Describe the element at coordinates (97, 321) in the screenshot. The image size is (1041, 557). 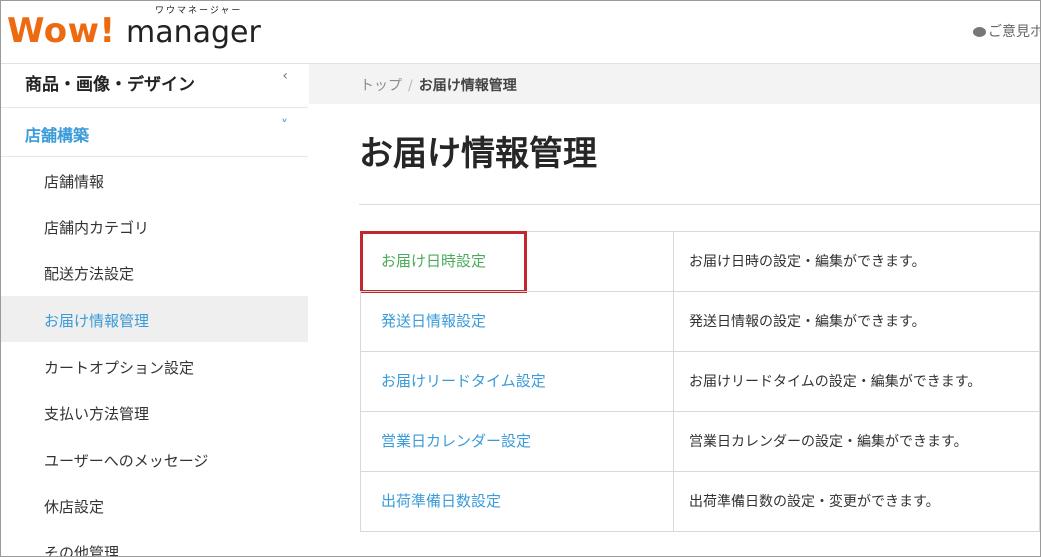
I see `sidebar-item-label: お届け情報管理` at that location.